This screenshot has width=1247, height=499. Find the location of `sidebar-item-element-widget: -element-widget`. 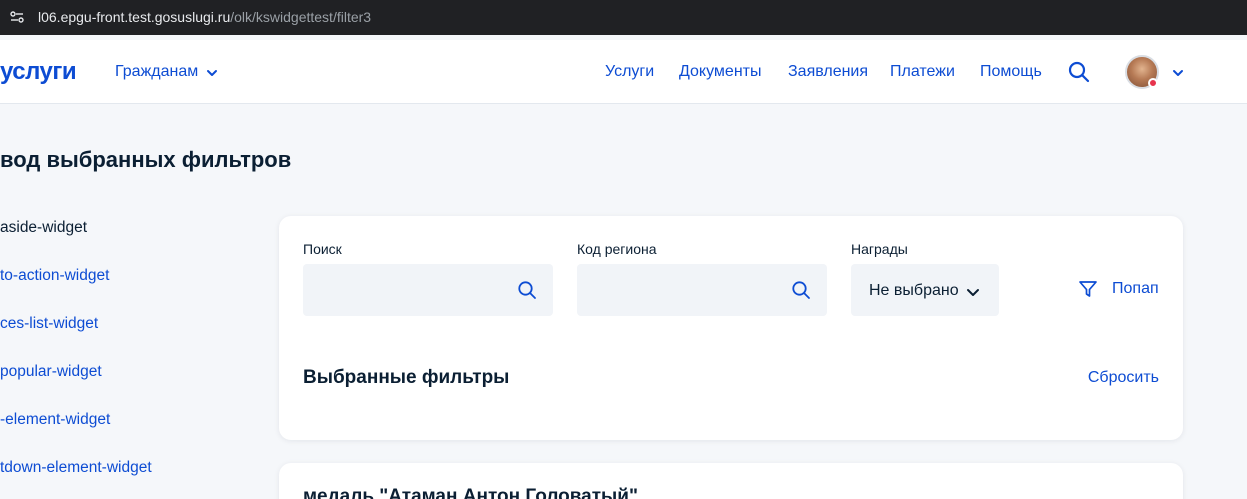

sidebar-item-element-widget: -element-widget is located at coordinates (55, 420).